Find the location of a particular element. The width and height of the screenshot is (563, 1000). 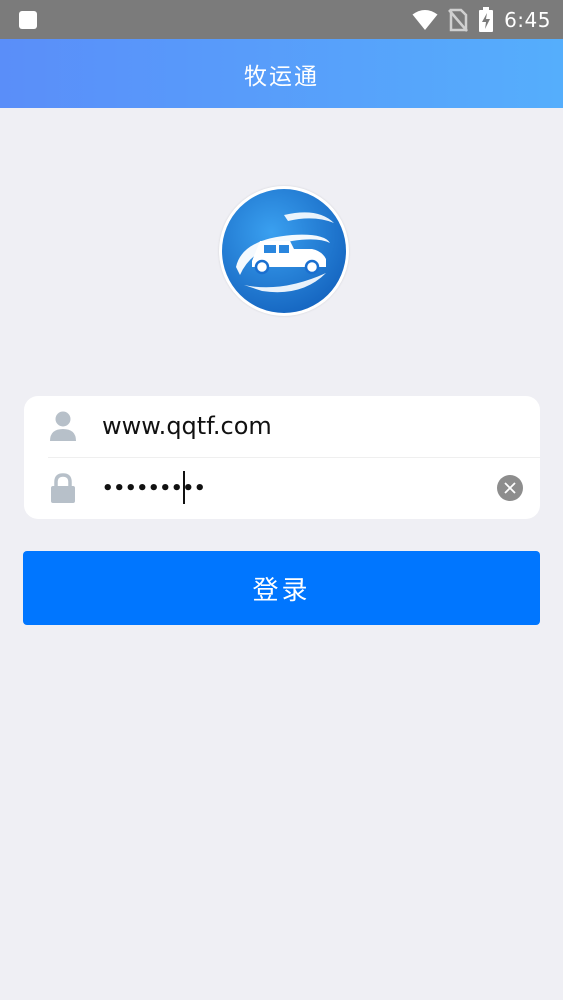

app-header: 牧运通 is located at coordinates (281, 73).